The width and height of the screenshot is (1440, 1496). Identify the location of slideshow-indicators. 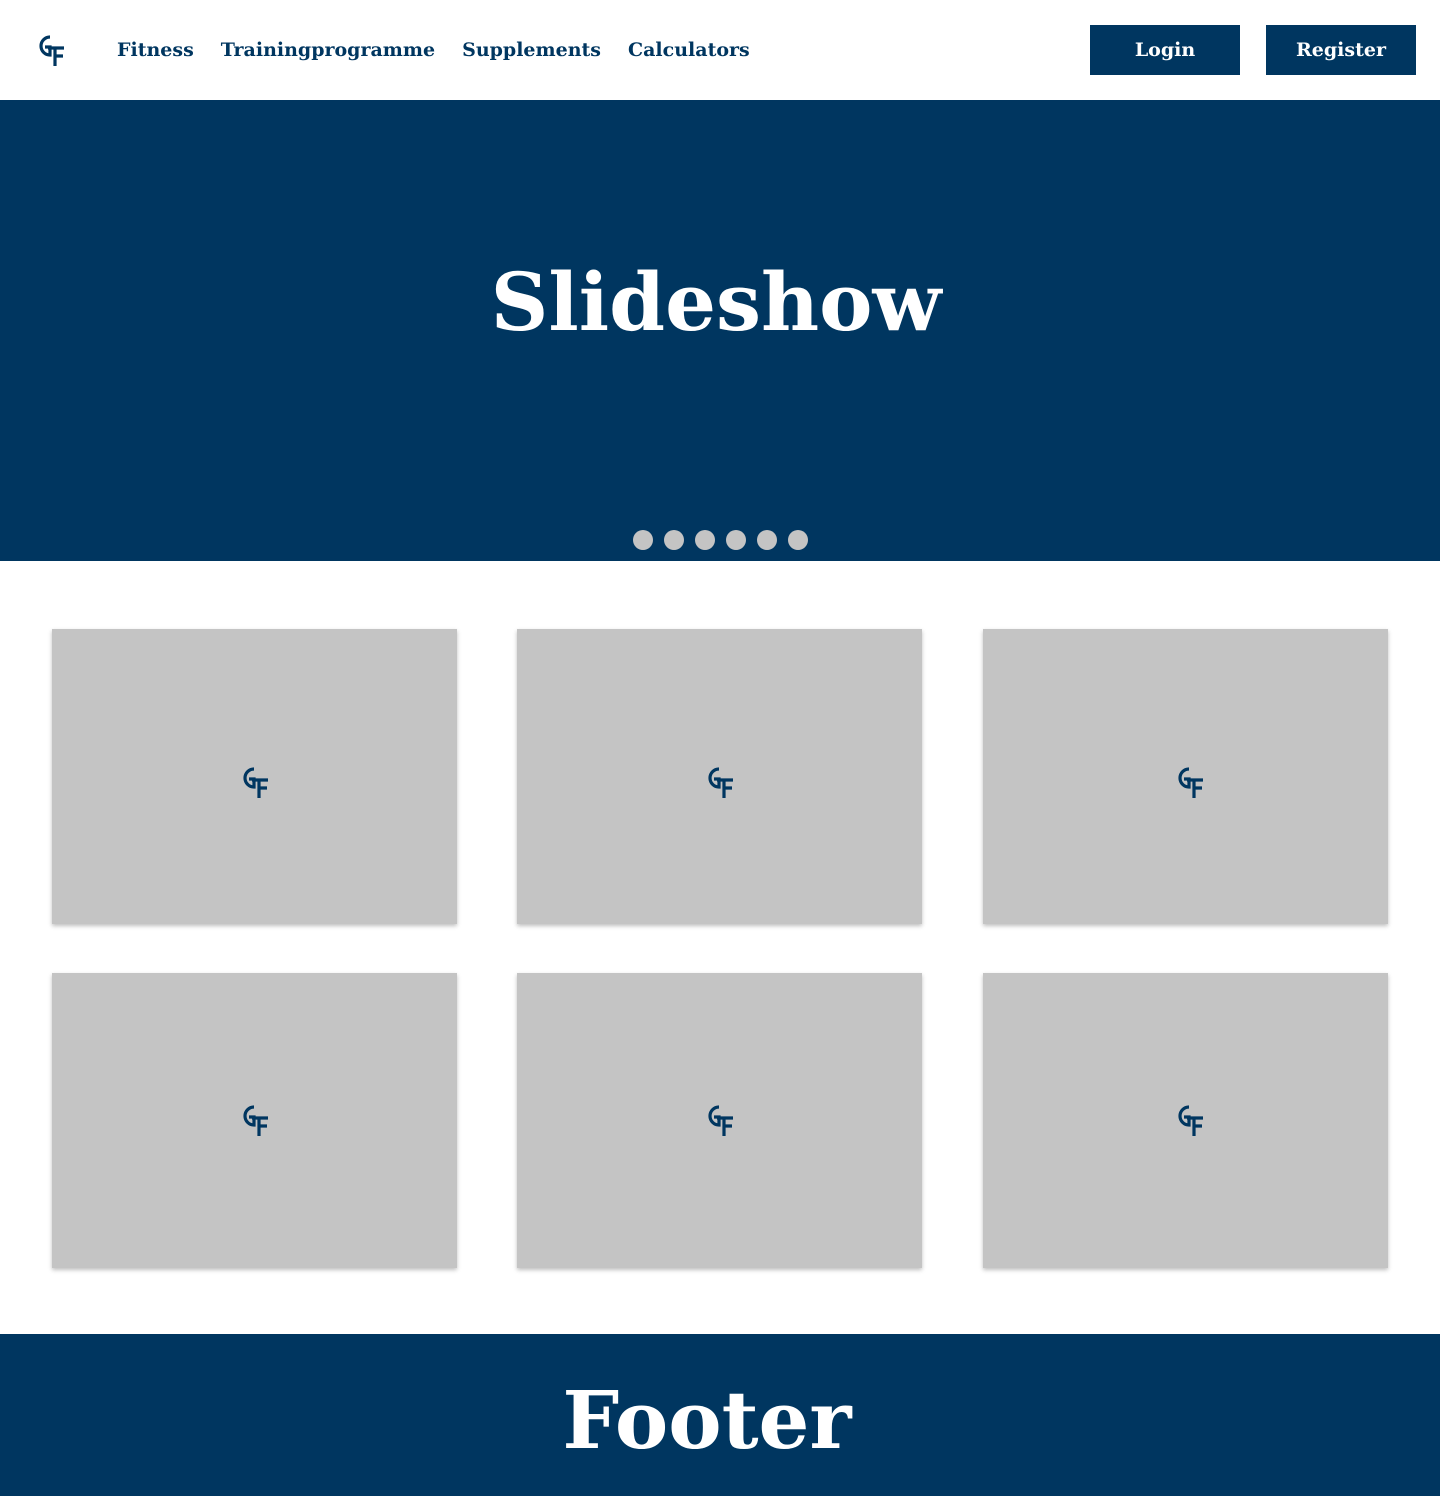
(726, 540).